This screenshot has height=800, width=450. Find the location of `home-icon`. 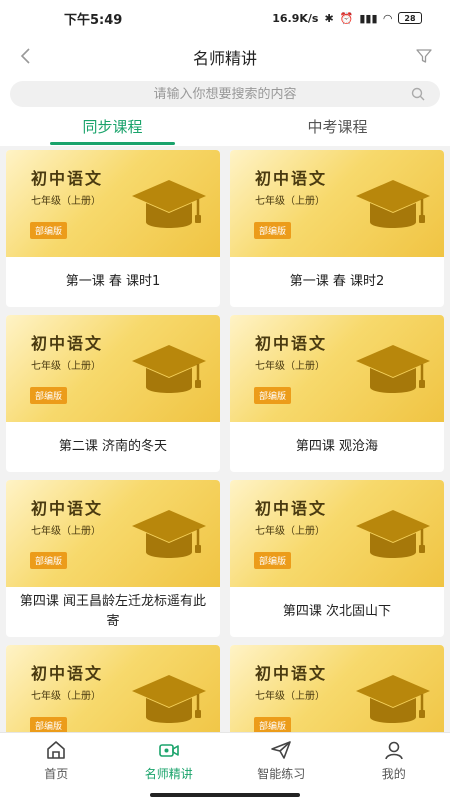

home-icon is located at coordinates (56, 750).